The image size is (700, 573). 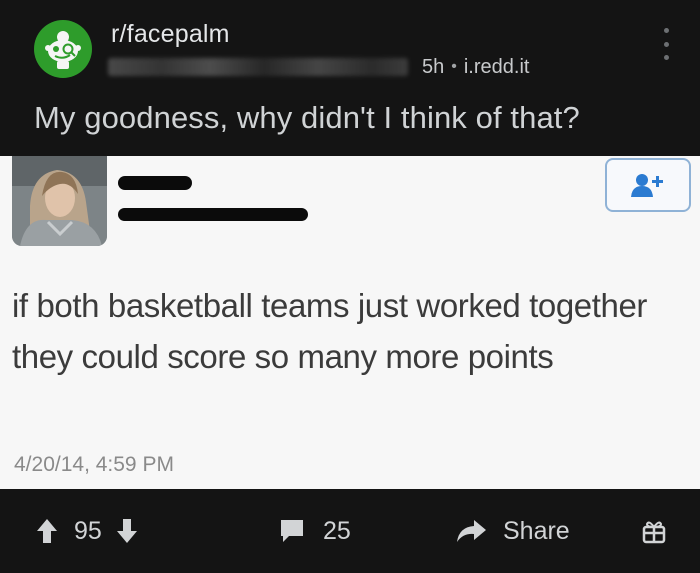 I want to click on share-label: Share, so click(x=536, y=530).